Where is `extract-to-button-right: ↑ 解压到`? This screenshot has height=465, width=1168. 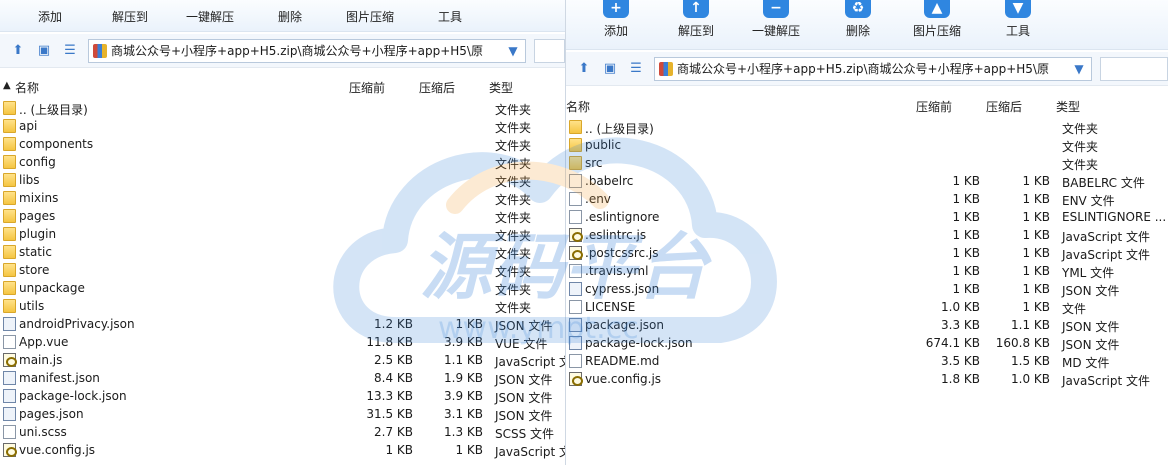
extract-to-button-right: ↑ 解压到 is located at coordinates (696, 24).